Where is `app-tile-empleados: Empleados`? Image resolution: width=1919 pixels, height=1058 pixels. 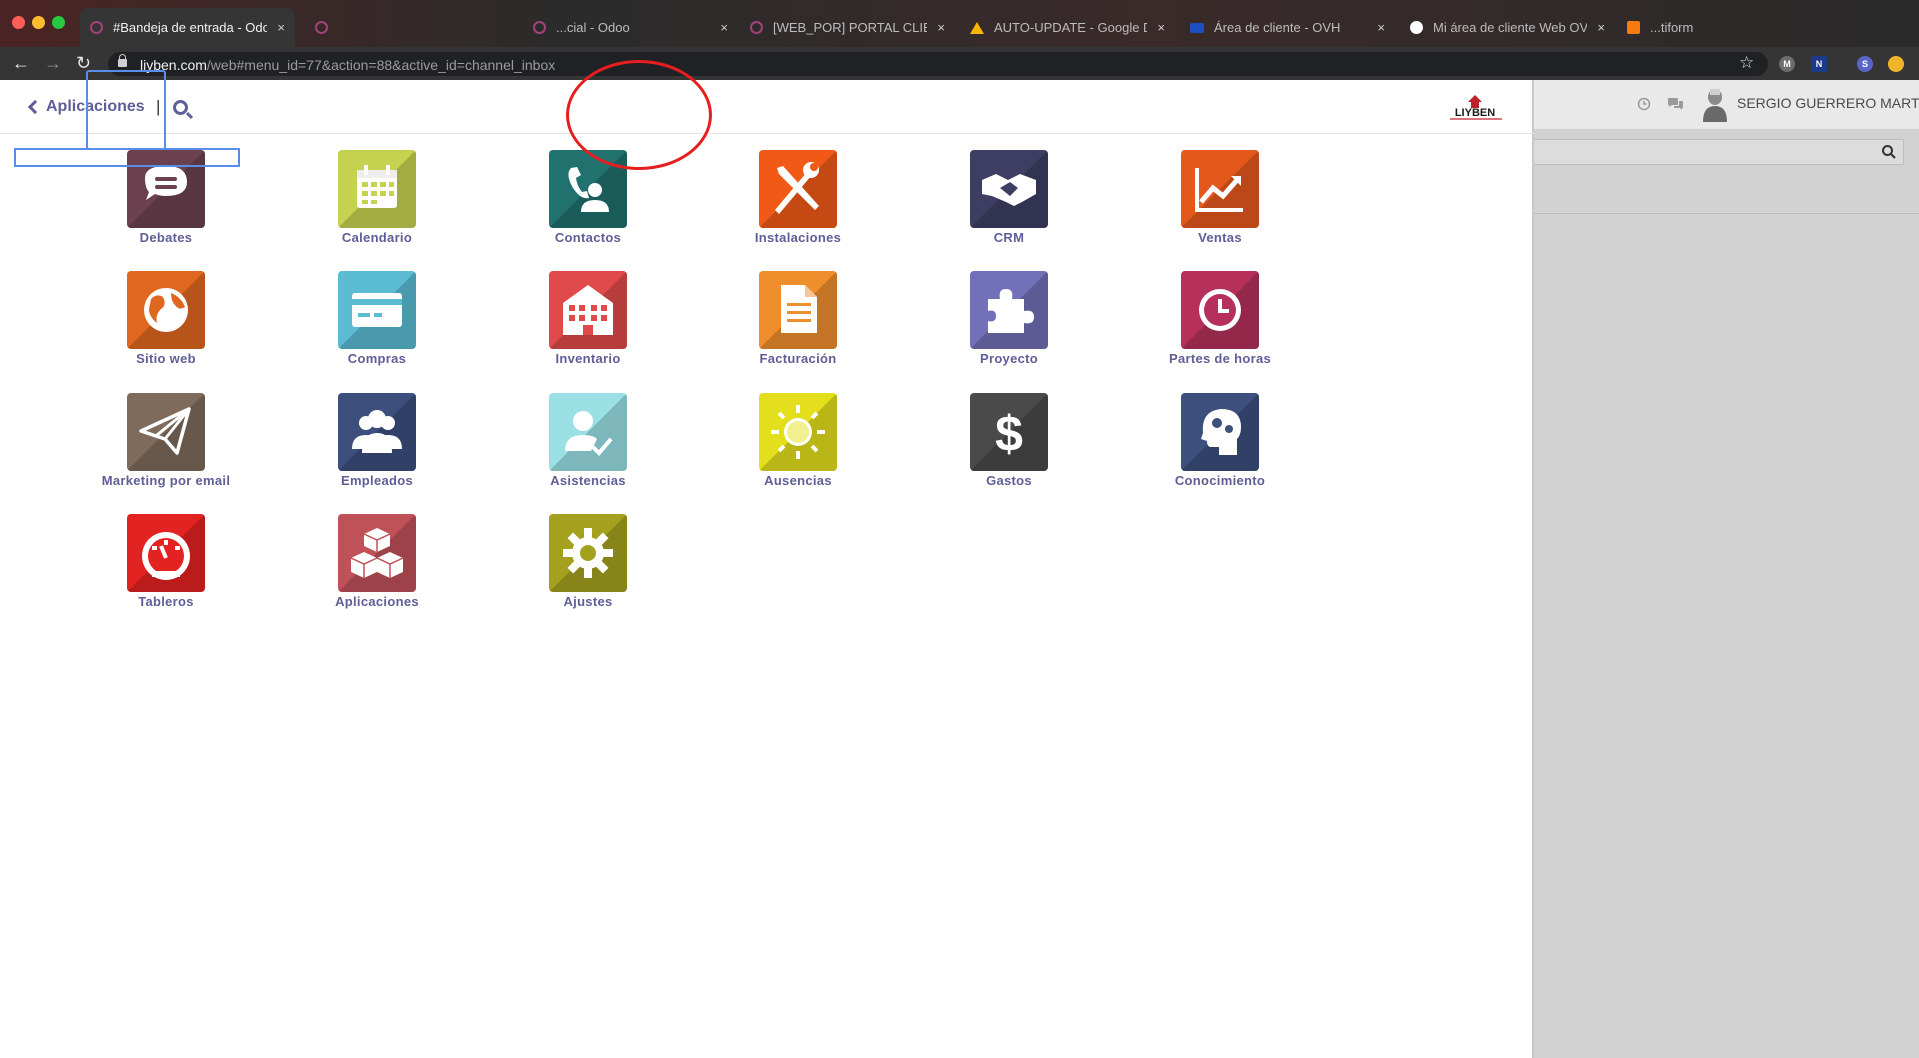
app-tile-empleados: Empleados is located at coordinates (370, 443).